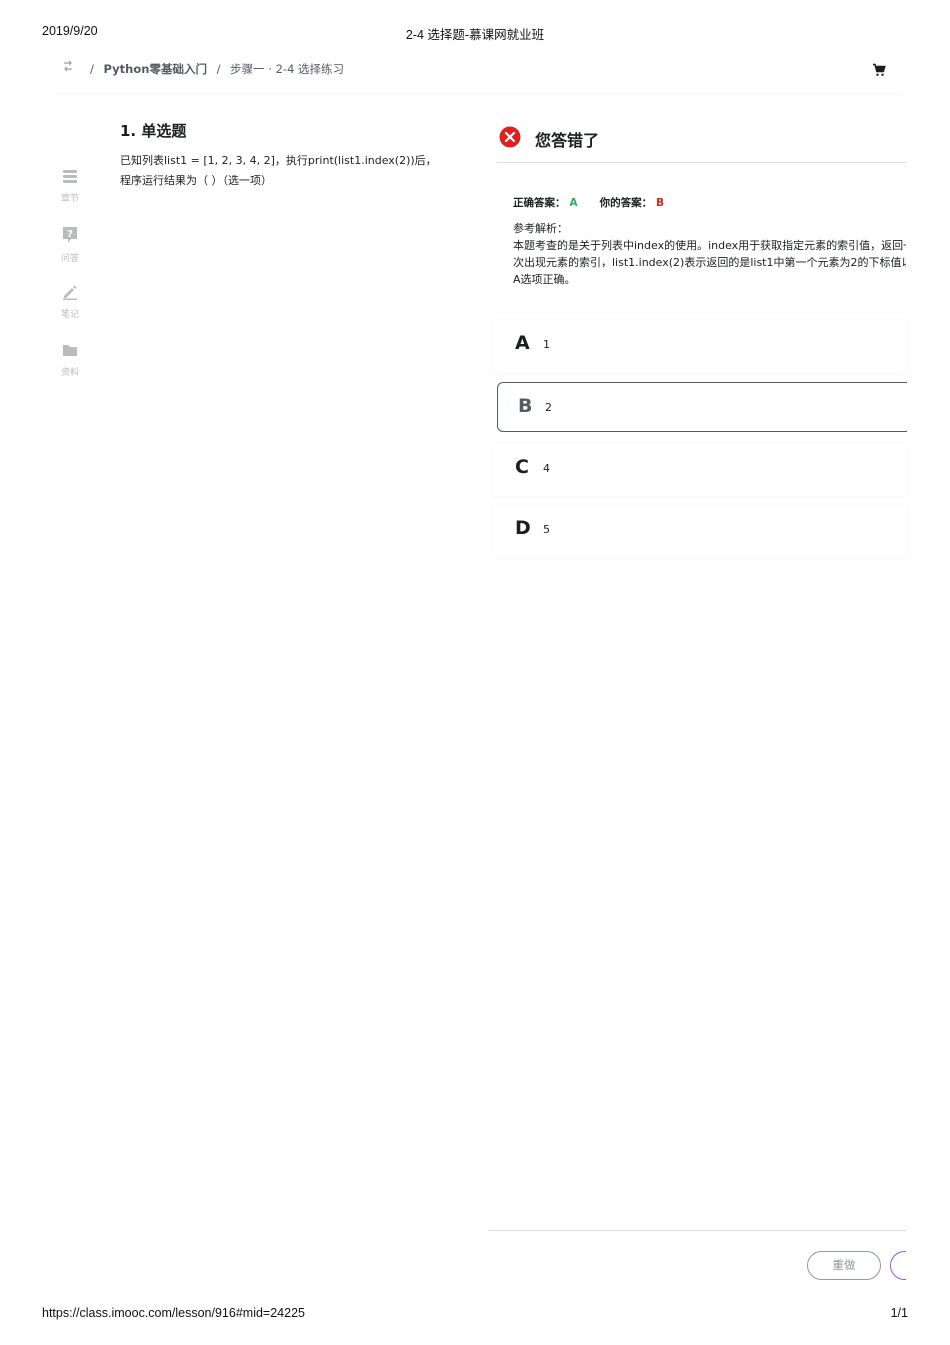 Image resolution: width=950 pixels, height=1345 pixels. I want to click on chapter-list-icon, so click(70, 176).